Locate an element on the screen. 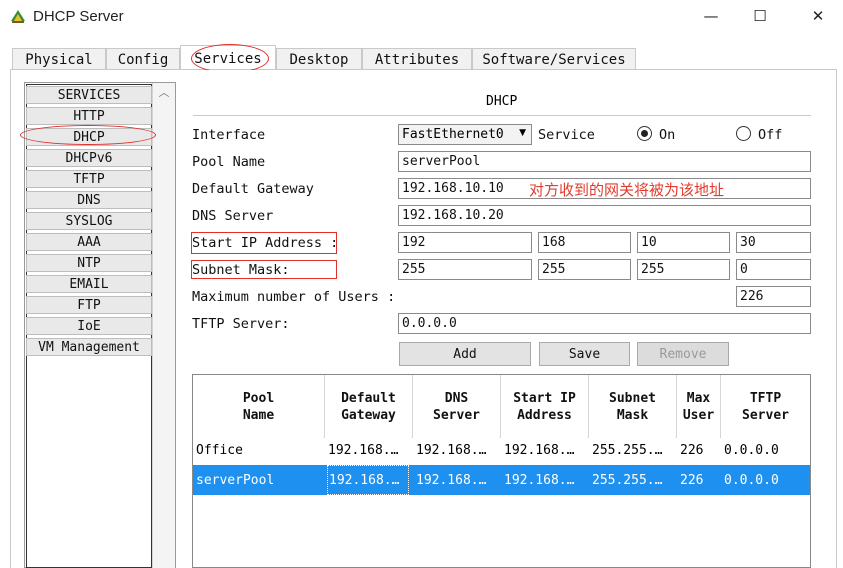  dns-server-input: 192.168.10.20 is located at coordinates (604, 215).